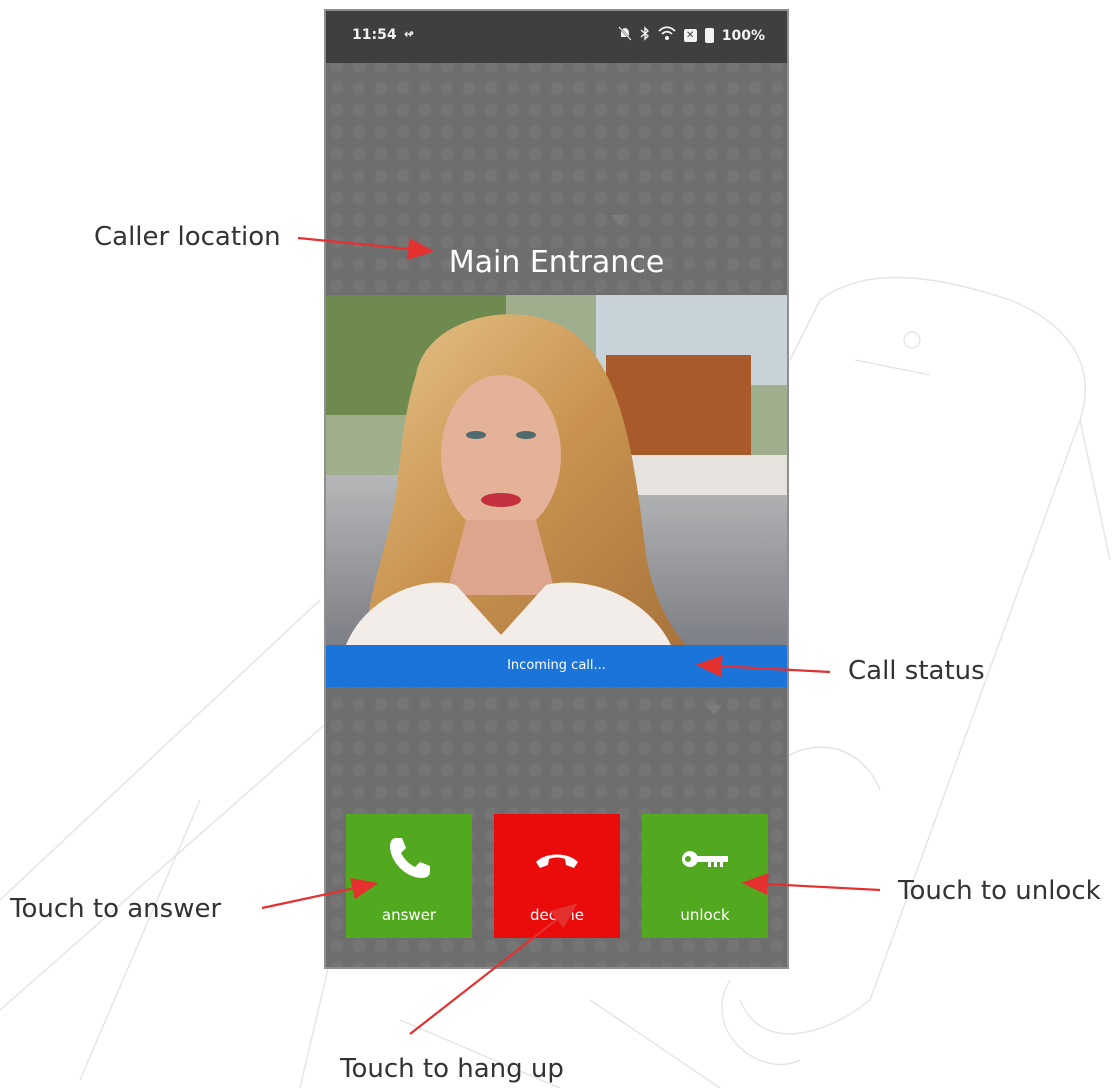  I want to click on caller-video-feed, so click(556, 470).